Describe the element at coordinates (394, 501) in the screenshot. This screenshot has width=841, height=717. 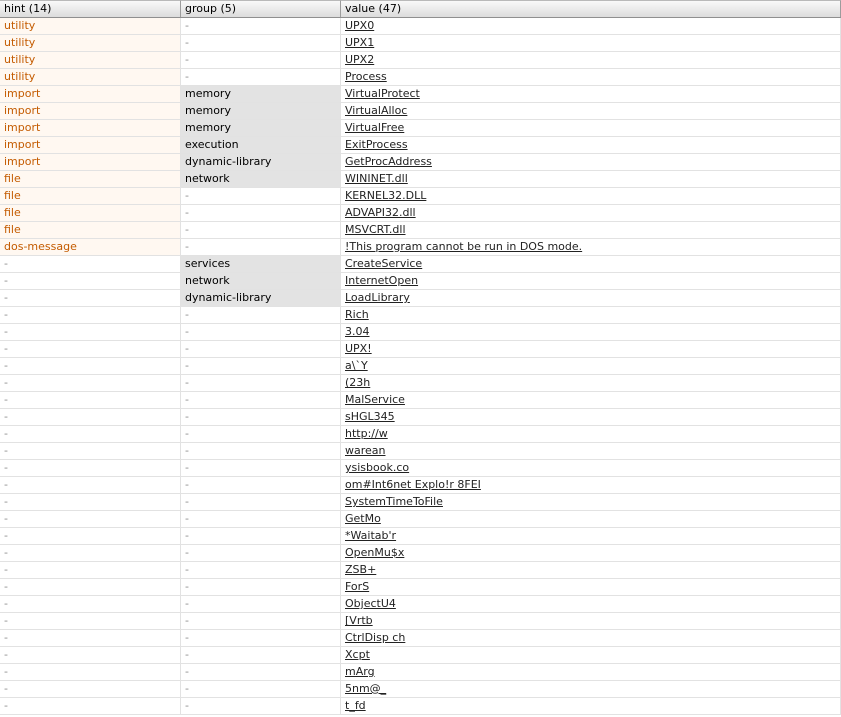
I see `value-link: SystemTimeToFile` at that location.